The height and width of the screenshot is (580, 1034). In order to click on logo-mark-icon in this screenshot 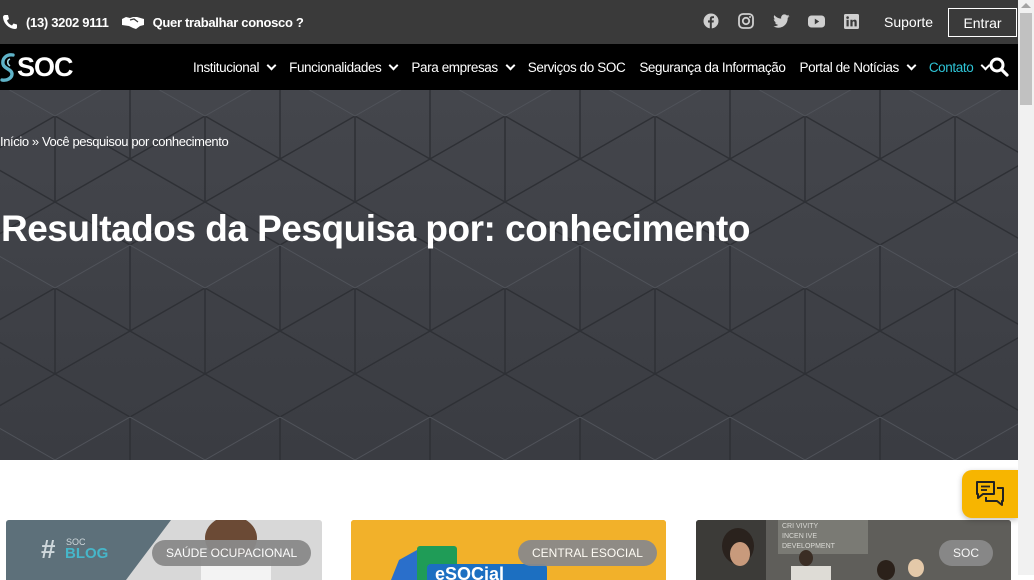, I will do `click(7, 67)`.